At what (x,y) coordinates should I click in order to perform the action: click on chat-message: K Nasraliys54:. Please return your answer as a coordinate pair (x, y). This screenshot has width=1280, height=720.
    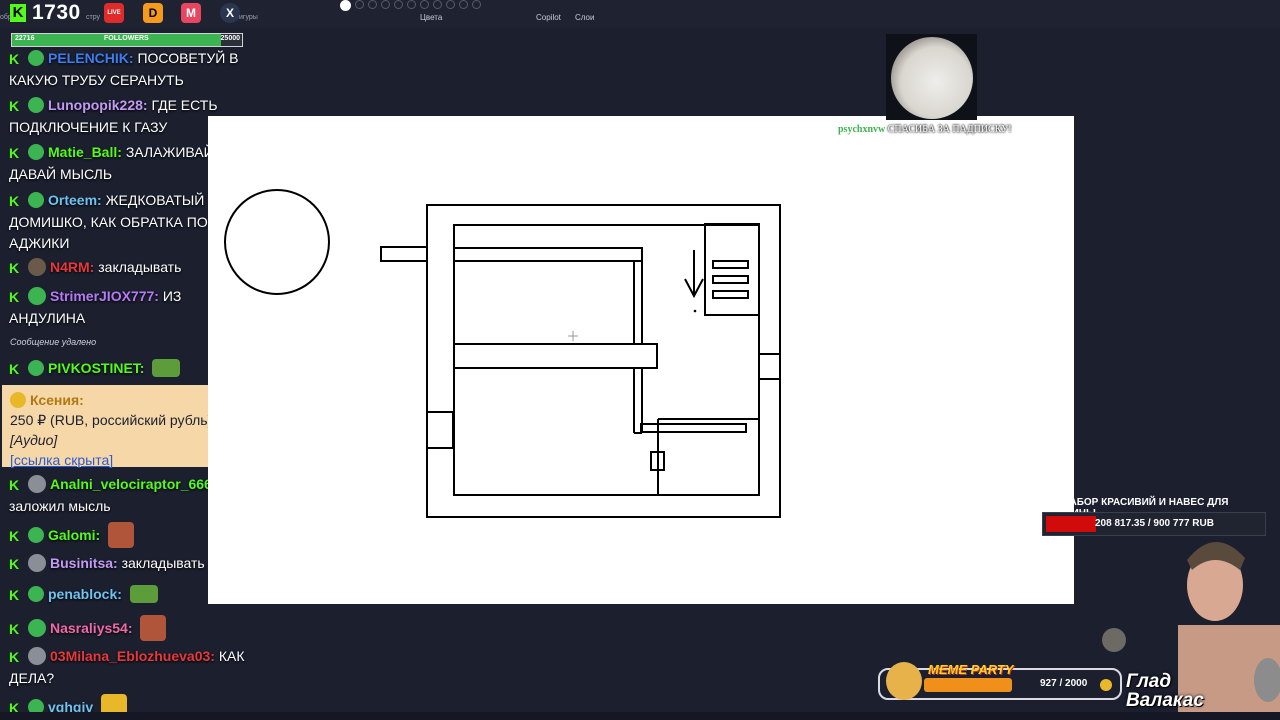
    Looking at the image, I should click on (131, 628).